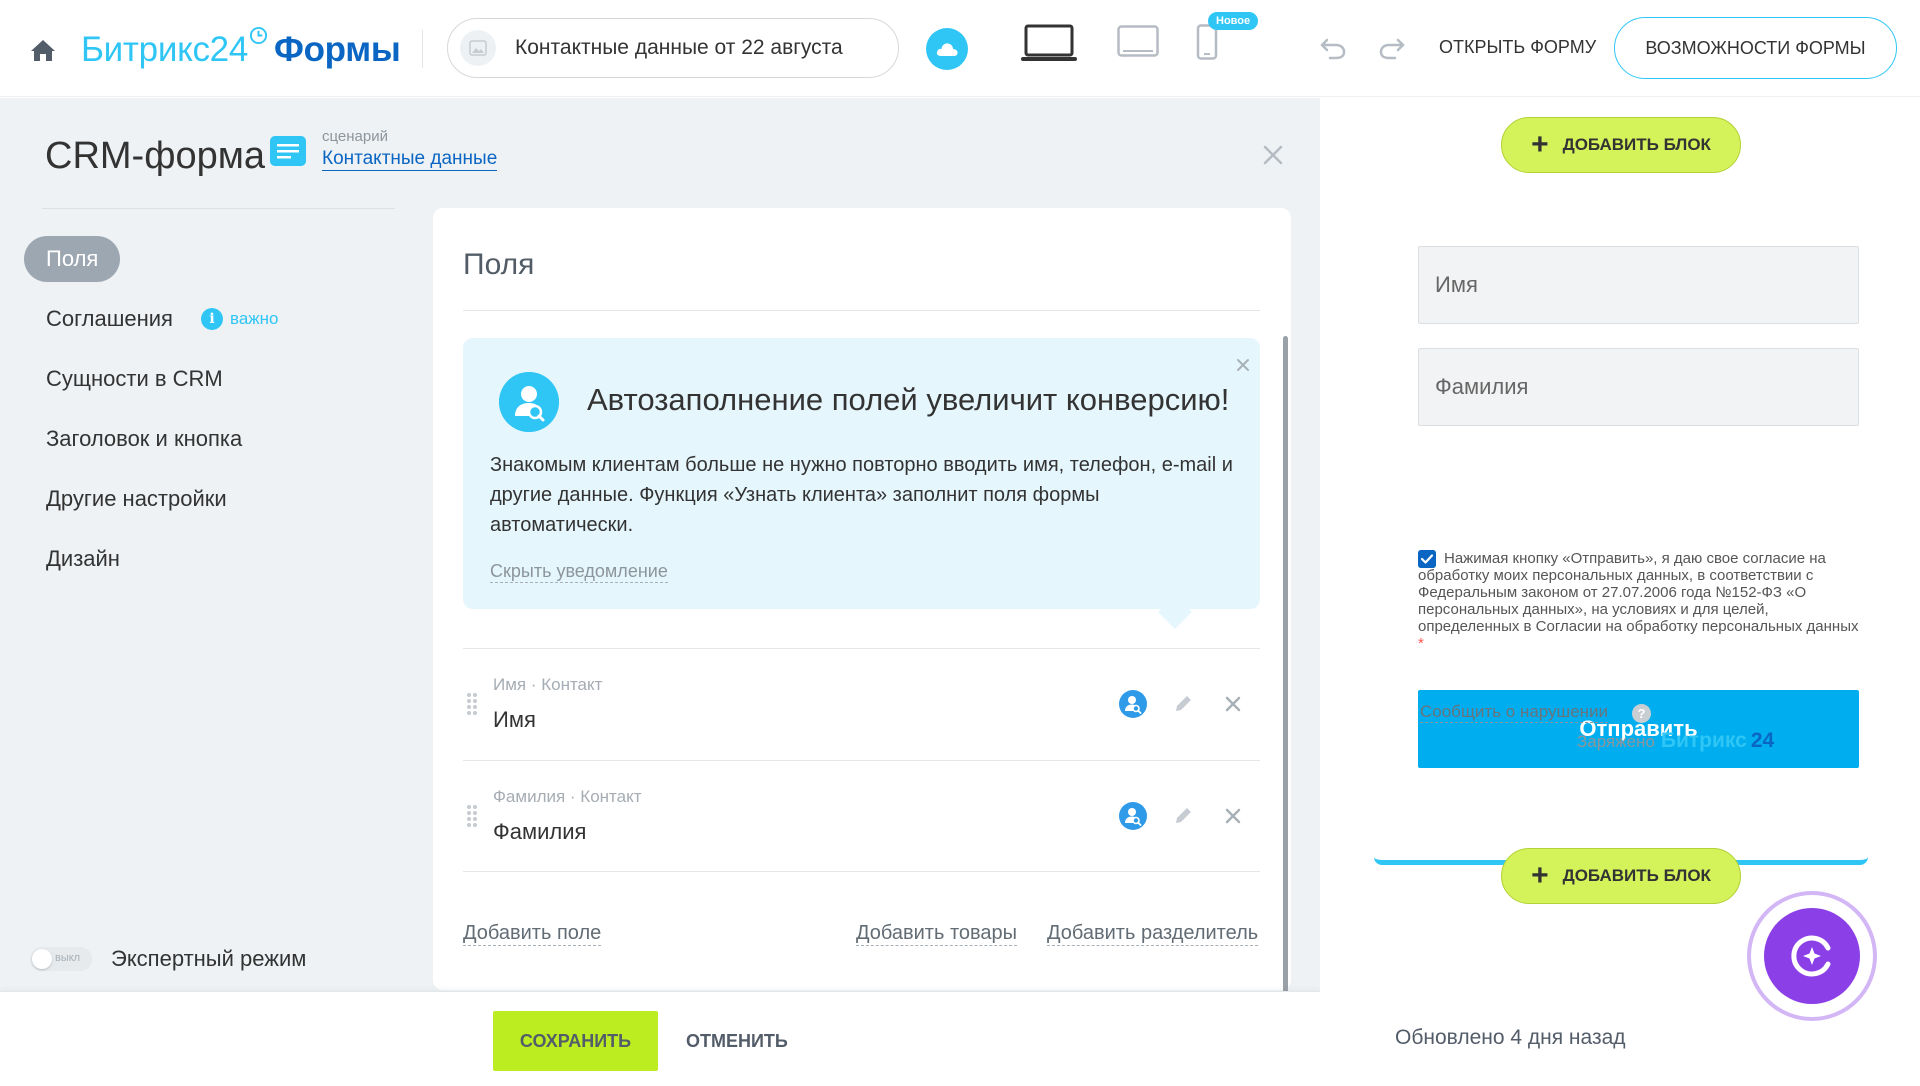 This screenshot has width=1920, height=1086. Describe the element at coordinates (43, 50) in the screenshot. I see `home-icon` at that location.